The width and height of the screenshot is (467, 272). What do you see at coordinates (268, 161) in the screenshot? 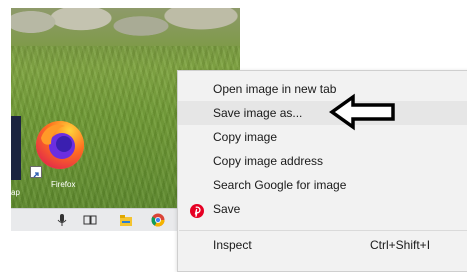
I see `menu-item-label: Copy image address` at bounding box center [268, 161].